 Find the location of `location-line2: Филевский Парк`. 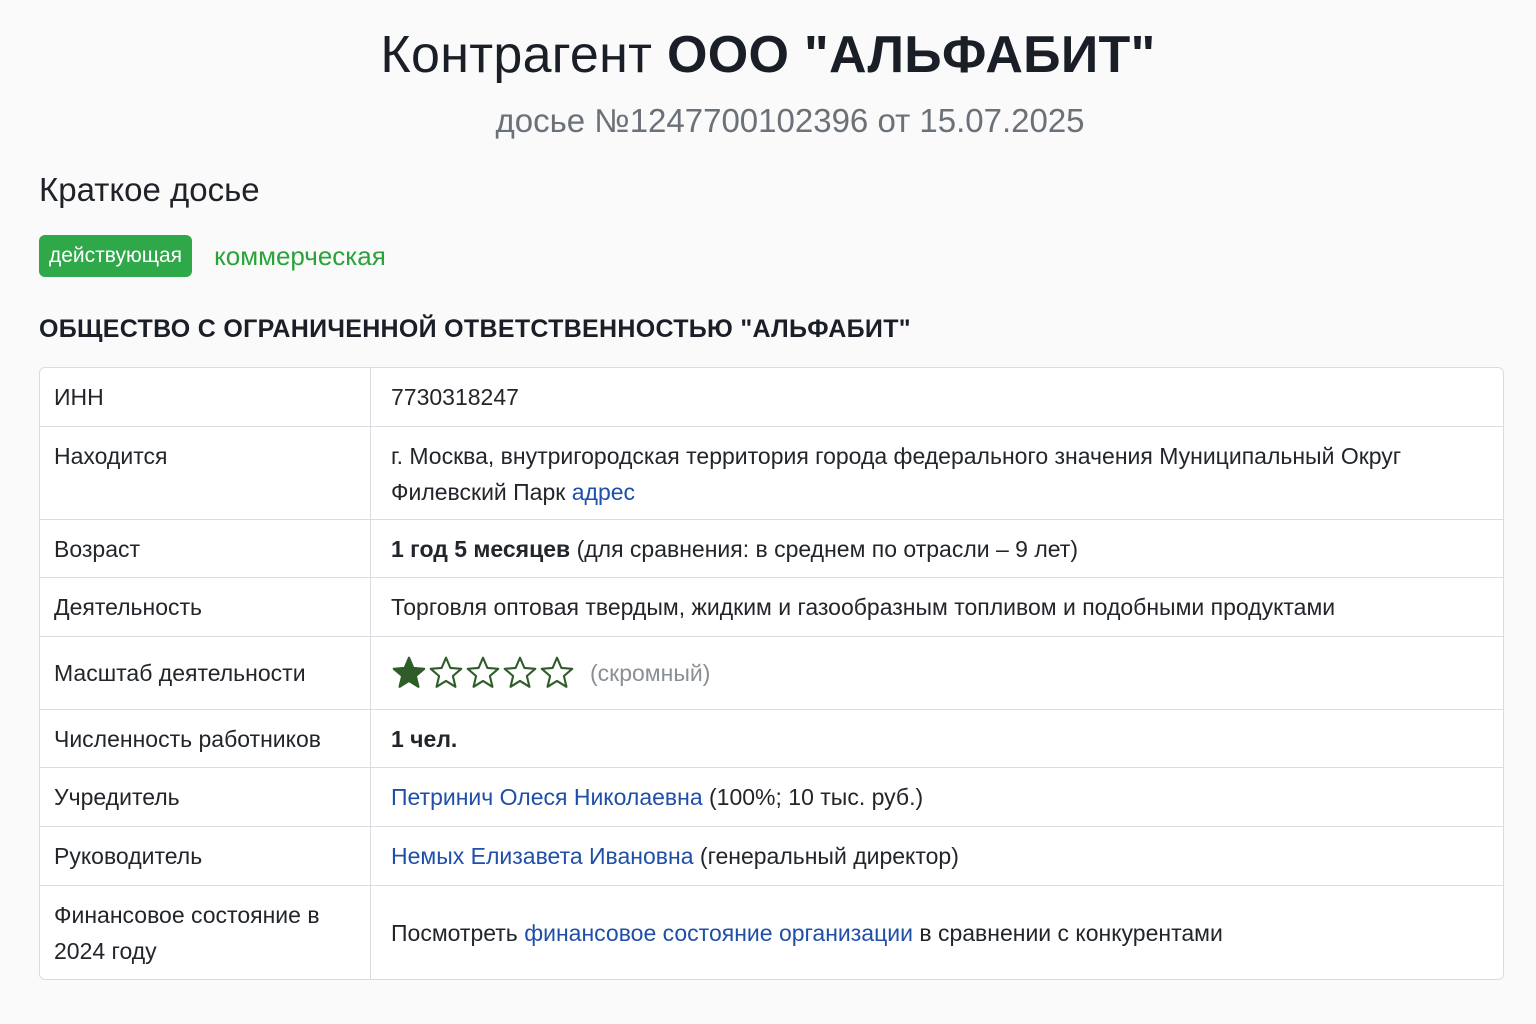

location-line2: Филевский Парк is located at coordinates (478, 492).